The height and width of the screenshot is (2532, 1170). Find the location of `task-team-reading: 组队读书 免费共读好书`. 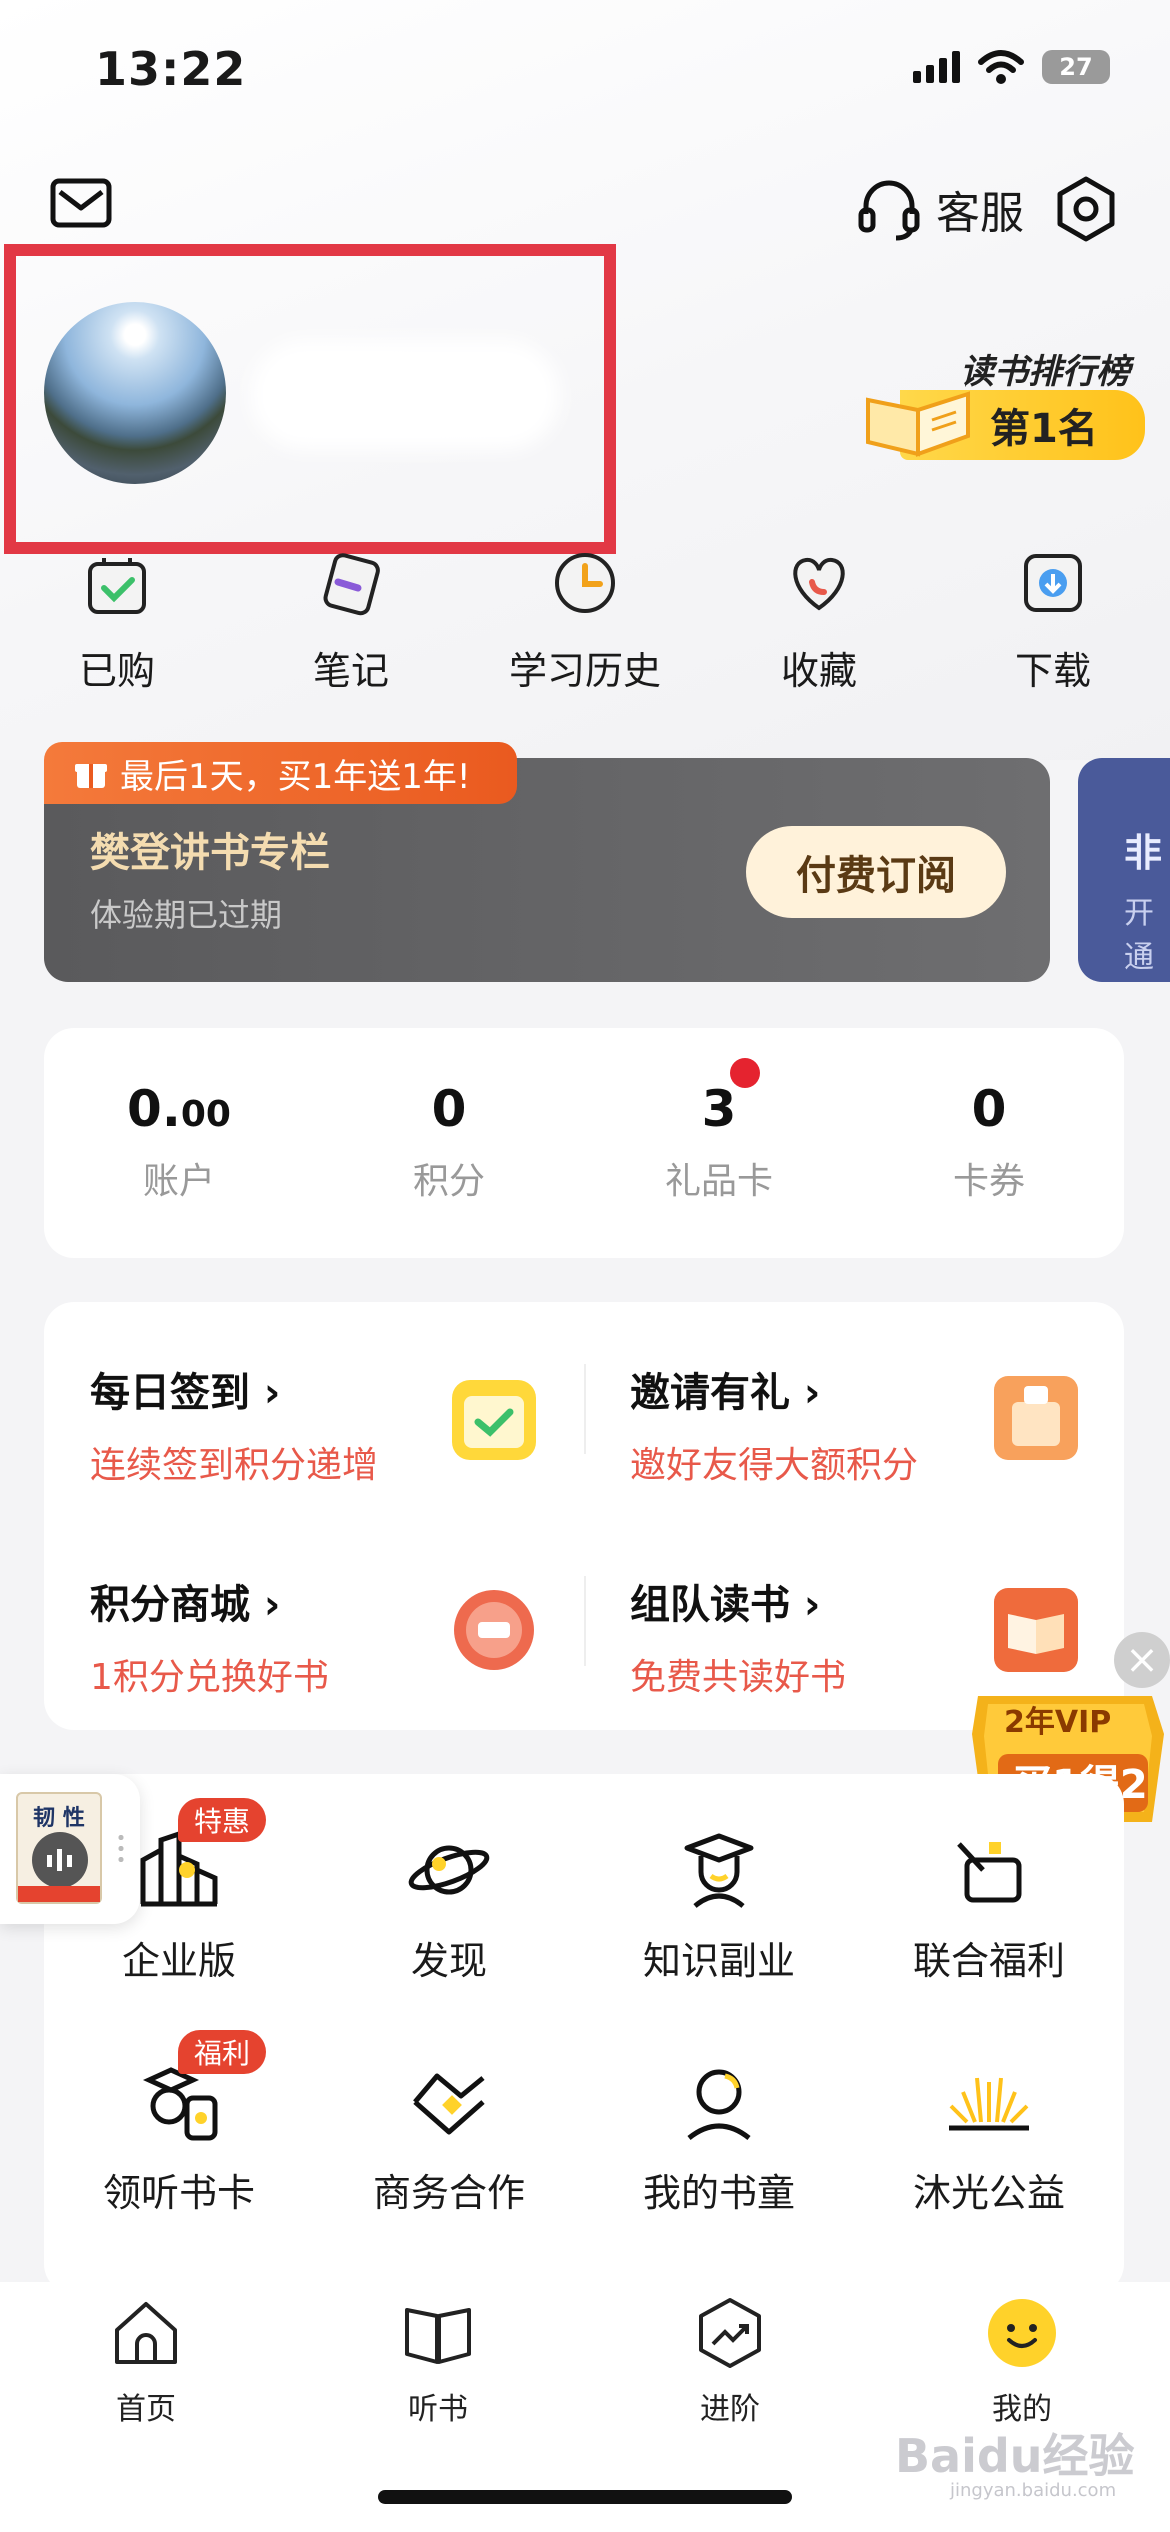

task-team-reading: 组队读书 免费共读好书 is located at coordinates (738, 1636).